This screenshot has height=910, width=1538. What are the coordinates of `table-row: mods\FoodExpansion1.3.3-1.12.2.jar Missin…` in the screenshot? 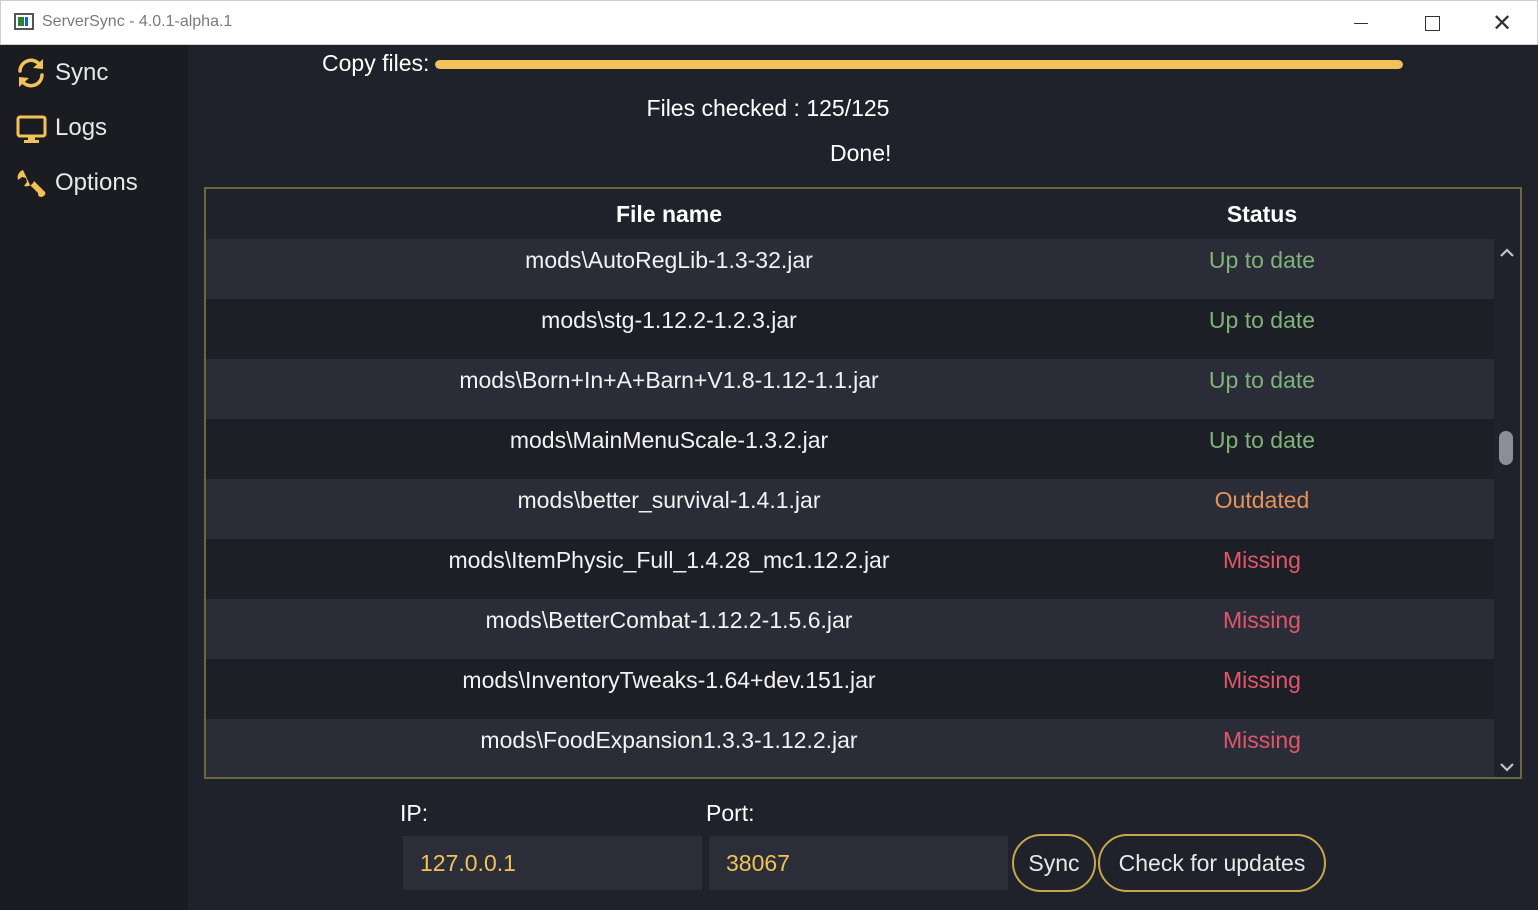 It's located at (851, 748).